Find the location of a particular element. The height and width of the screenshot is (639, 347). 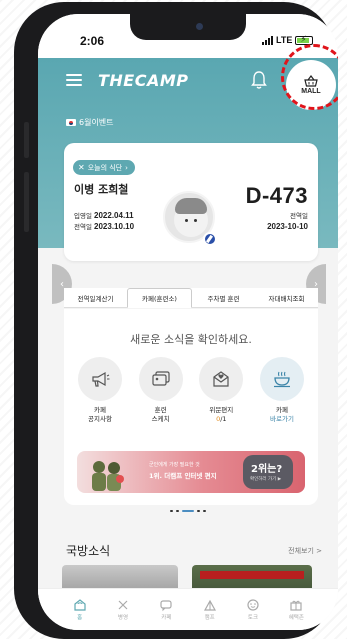

status-indicators: LTE ⚡ is located at coordinates (288, 40).